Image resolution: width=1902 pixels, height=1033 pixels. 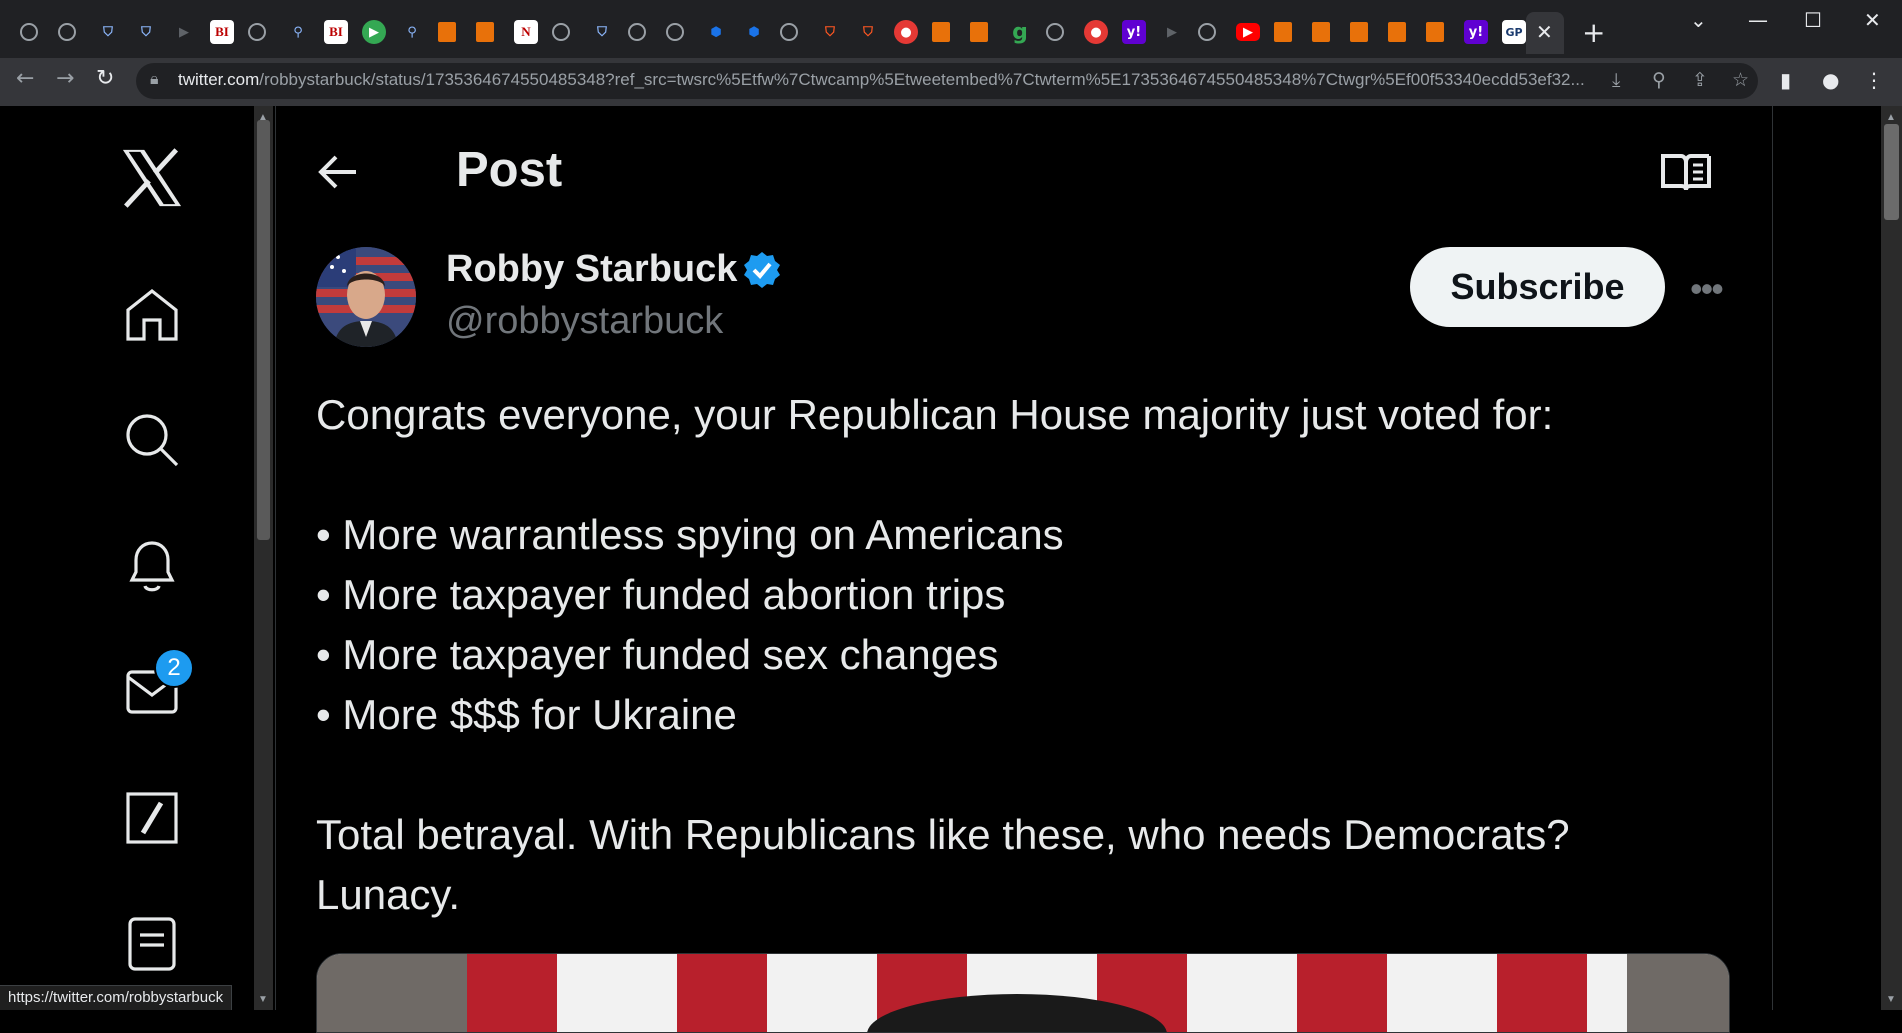 What do you see at coordinates (1830, 80) in the screenshot?
I see `profile-icon: ●` at bounding box center [1830, 80].